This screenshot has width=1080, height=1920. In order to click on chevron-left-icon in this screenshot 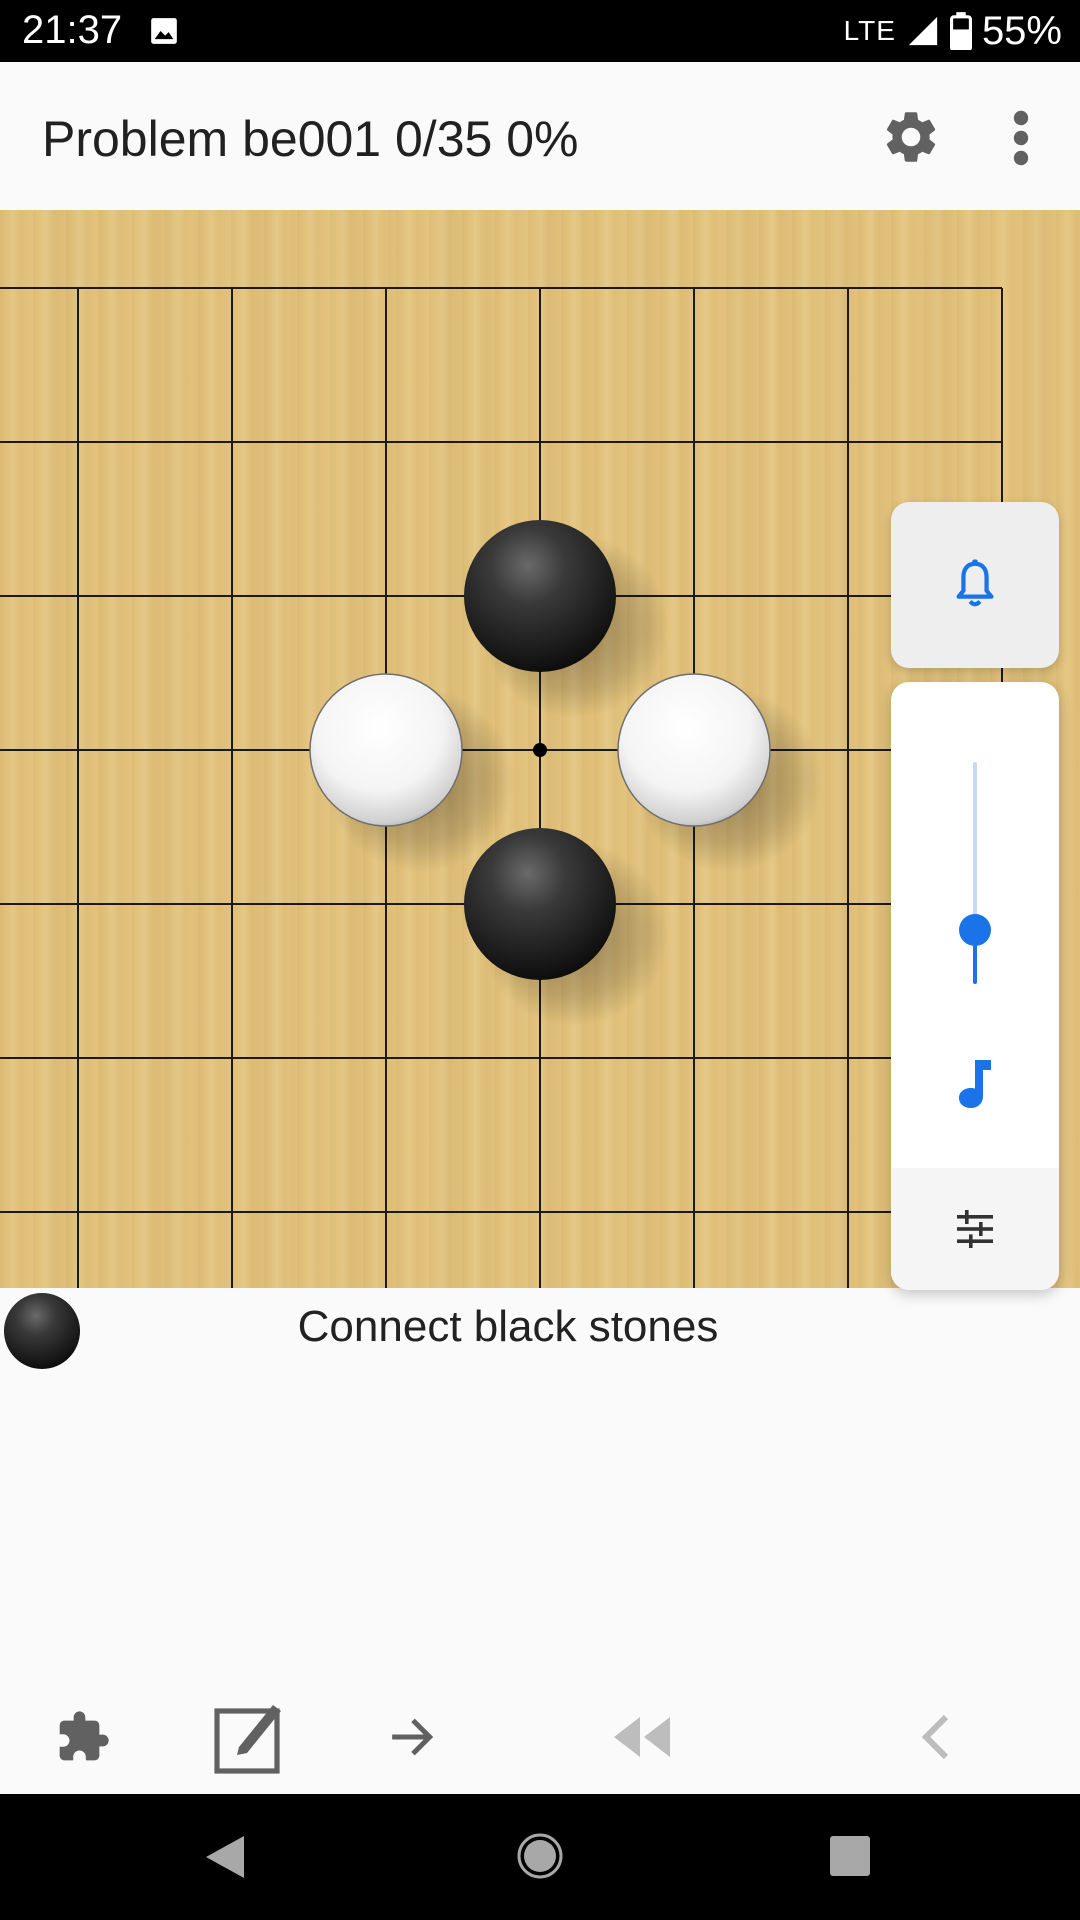, I will do `click(935, 1737)`.